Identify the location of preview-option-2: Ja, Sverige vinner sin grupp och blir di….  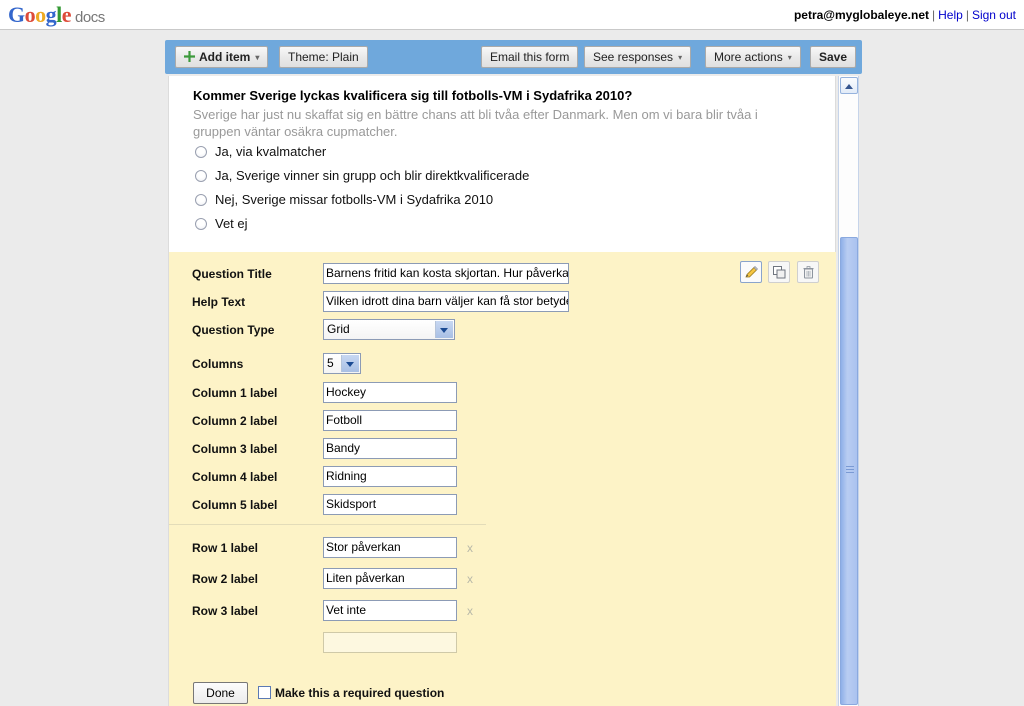
(362, 175).